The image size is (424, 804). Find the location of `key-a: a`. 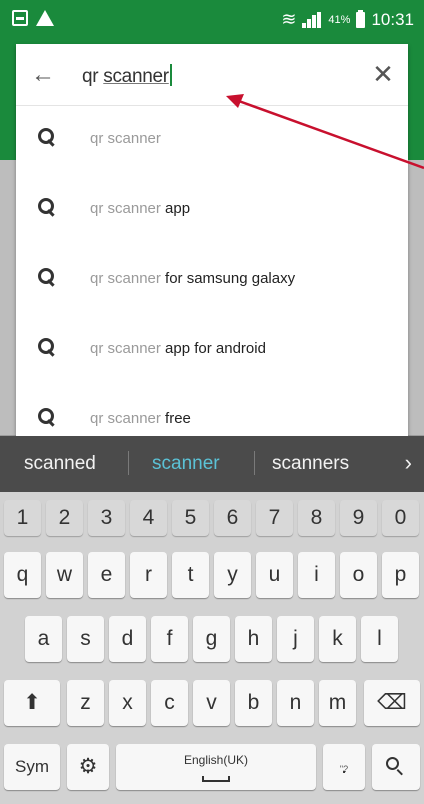

key-a: a is located at coordinates (43, 639).